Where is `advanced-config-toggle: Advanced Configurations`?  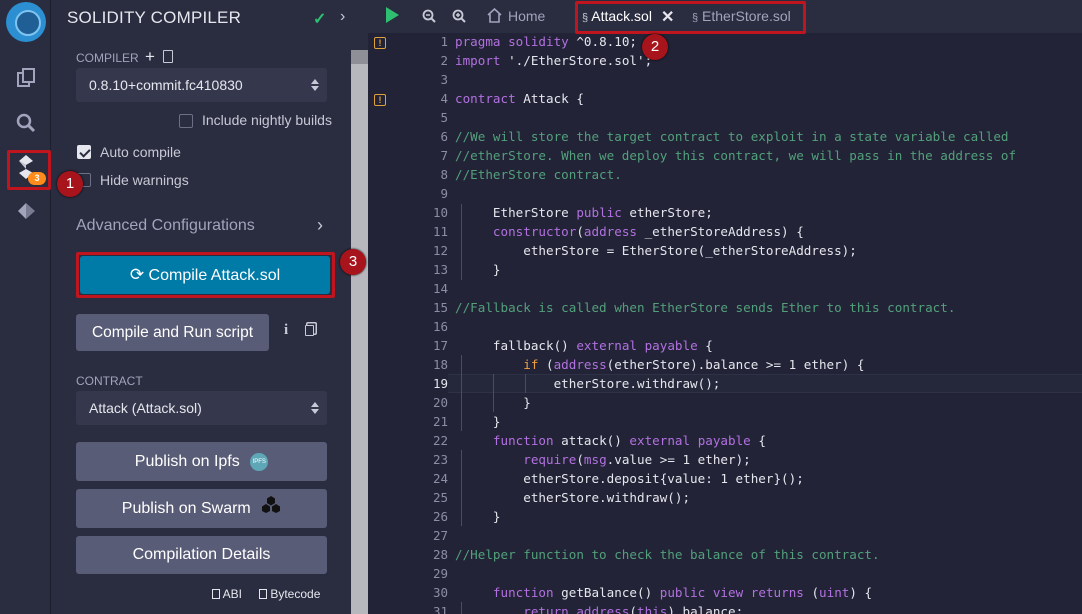
advanced-config-toggle: Advanced Configurations is located at coordinates (165, 226).